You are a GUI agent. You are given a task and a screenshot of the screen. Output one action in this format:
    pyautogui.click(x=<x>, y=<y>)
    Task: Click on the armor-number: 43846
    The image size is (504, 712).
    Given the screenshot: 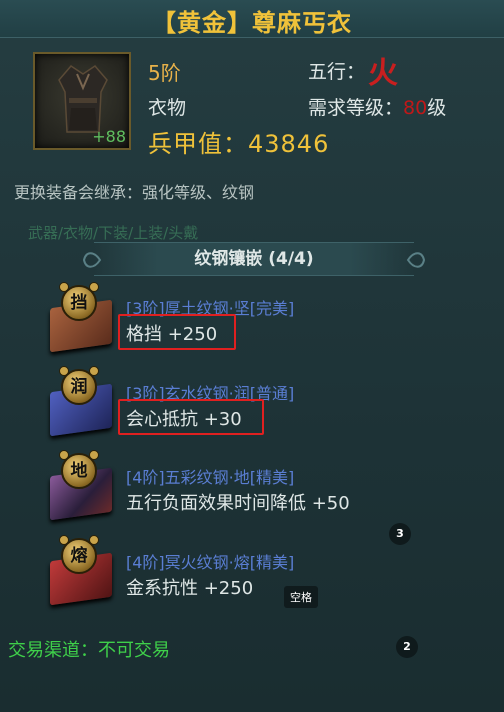 What is the action you would take?
    pyautogui.click(x=289, y=144)
    